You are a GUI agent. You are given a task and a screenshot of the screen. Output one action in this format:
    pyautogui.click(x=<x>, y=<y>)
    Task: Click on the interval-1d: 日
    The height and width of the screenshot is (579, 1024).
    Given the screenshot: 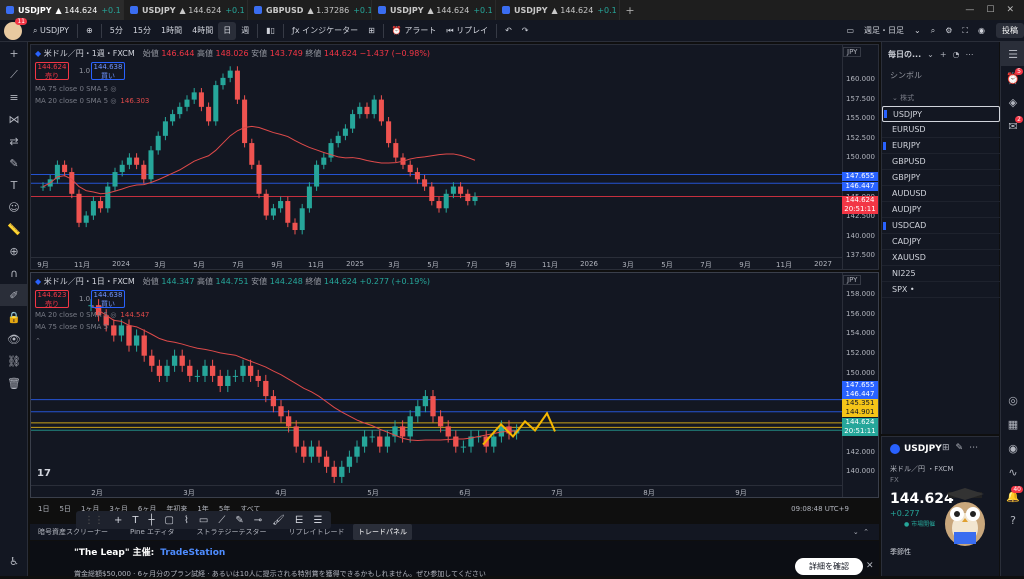 What is the action you would take?
    pyautogui.click(x=227, y=30)
    